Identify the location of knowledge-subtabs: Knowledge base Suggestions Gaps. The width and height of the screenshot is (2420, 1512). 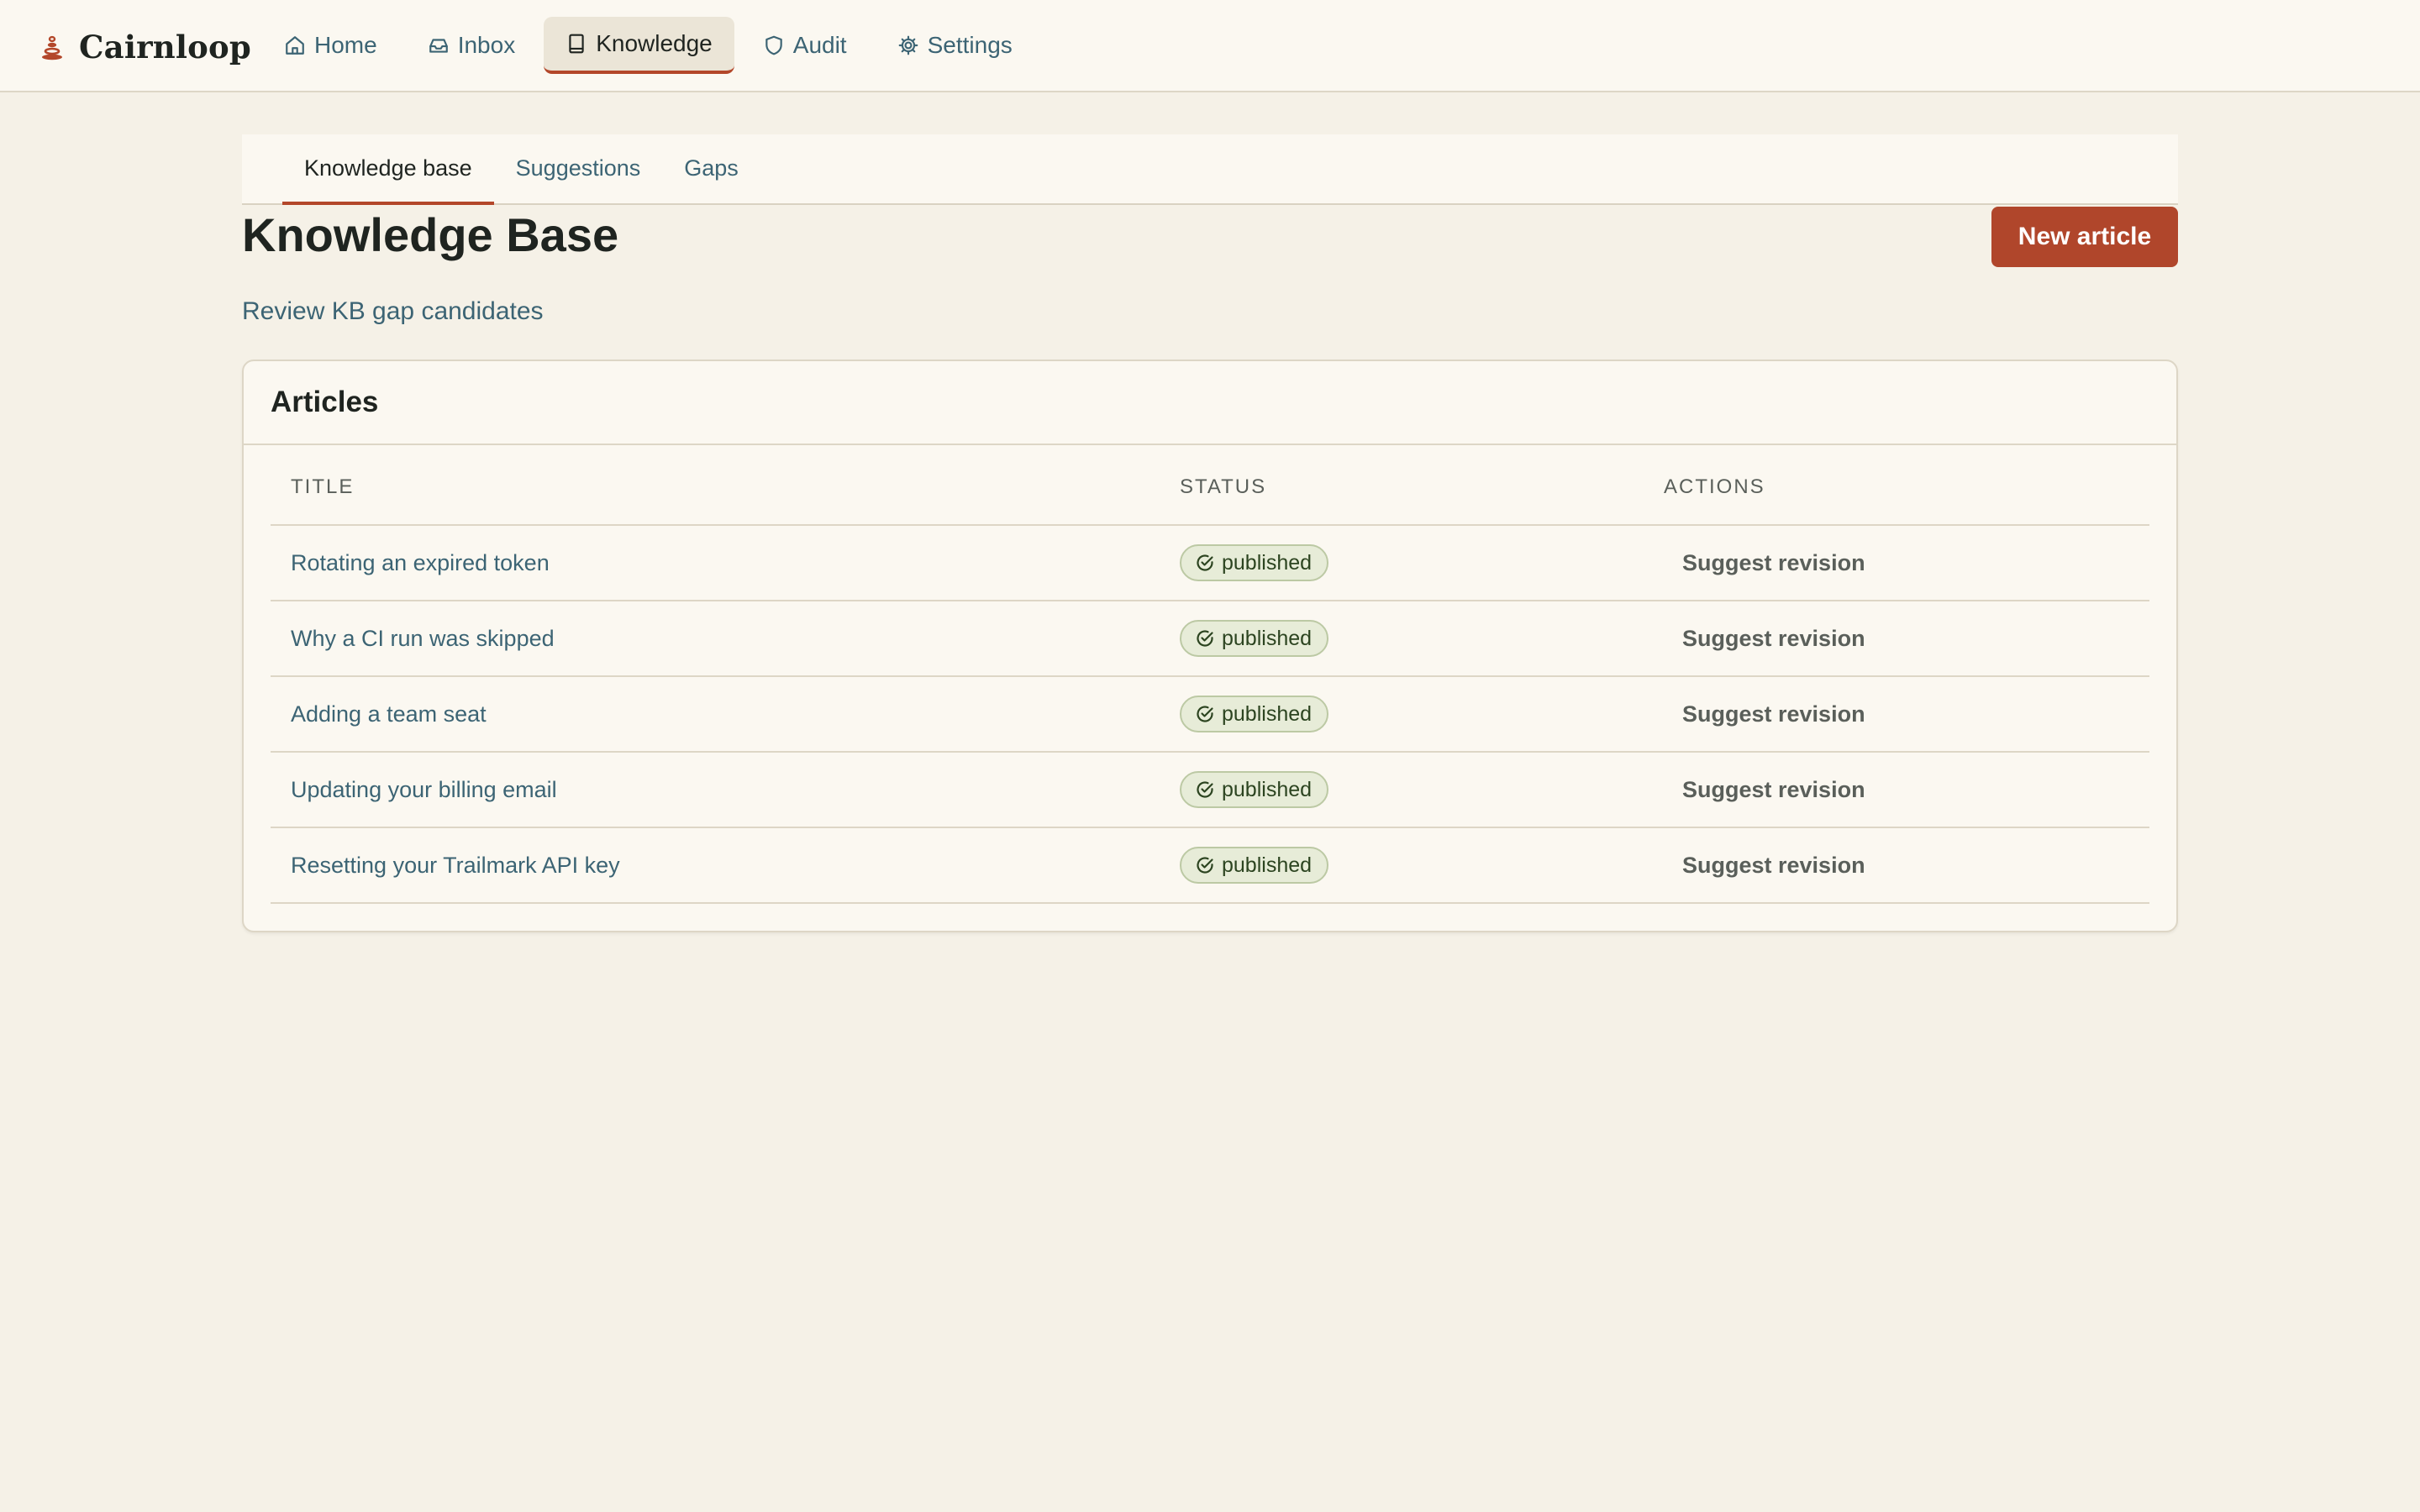
(1210, 169).